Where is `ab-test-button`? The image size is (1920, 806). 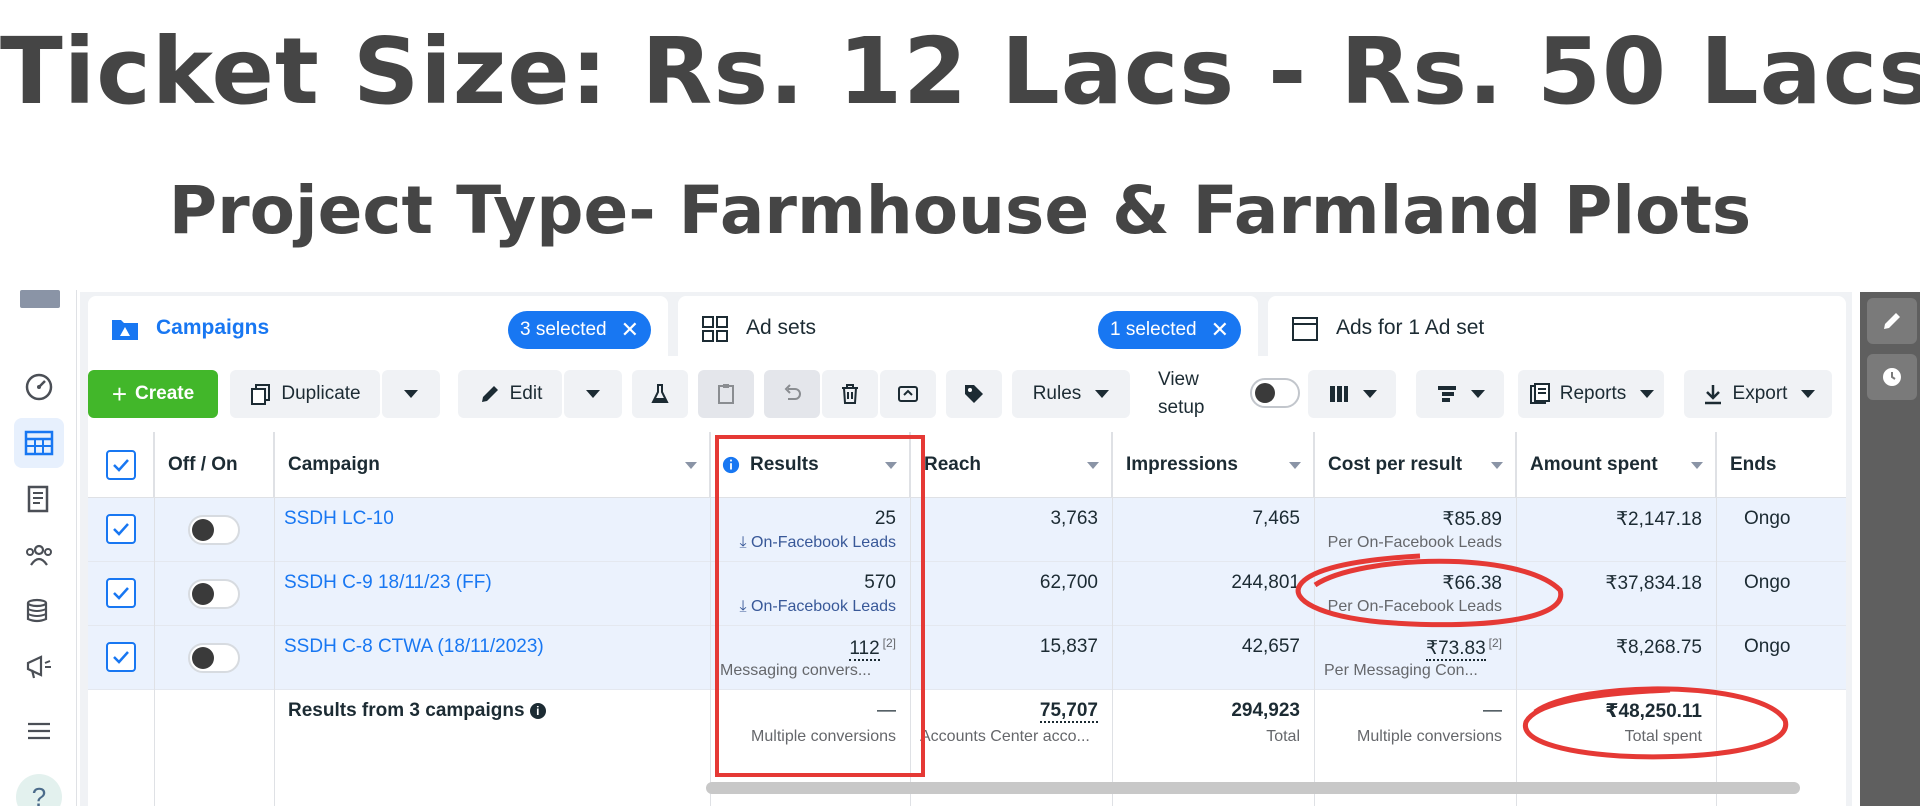 ab-test-button is located at coordinates (660, 394).